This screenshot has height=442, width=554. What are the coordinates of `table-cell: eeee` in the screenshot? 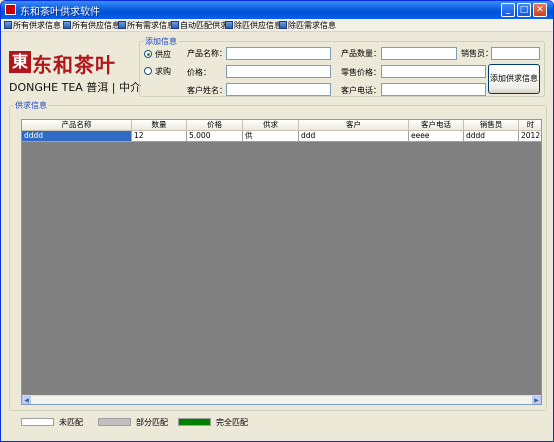 It's located at (436, 136).